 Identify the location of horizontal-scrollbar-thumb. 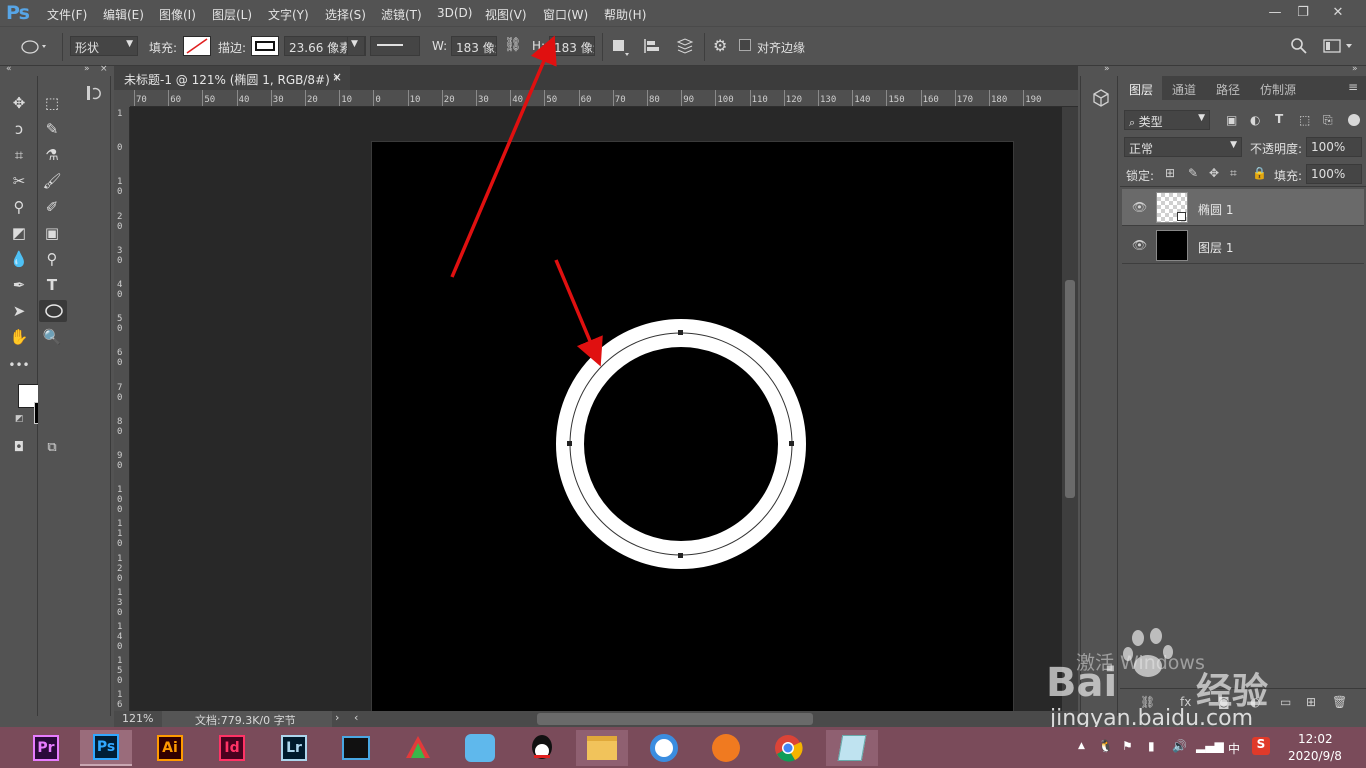
(675, 719).